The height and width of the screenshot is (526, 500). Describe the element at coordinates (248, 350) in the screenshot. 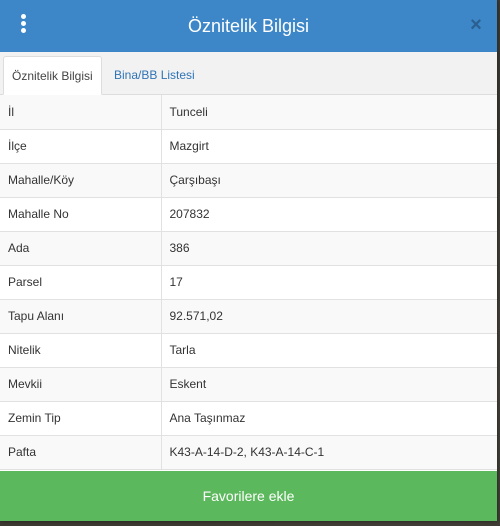

I see `table-row: Nitelik Tarla` at that location.